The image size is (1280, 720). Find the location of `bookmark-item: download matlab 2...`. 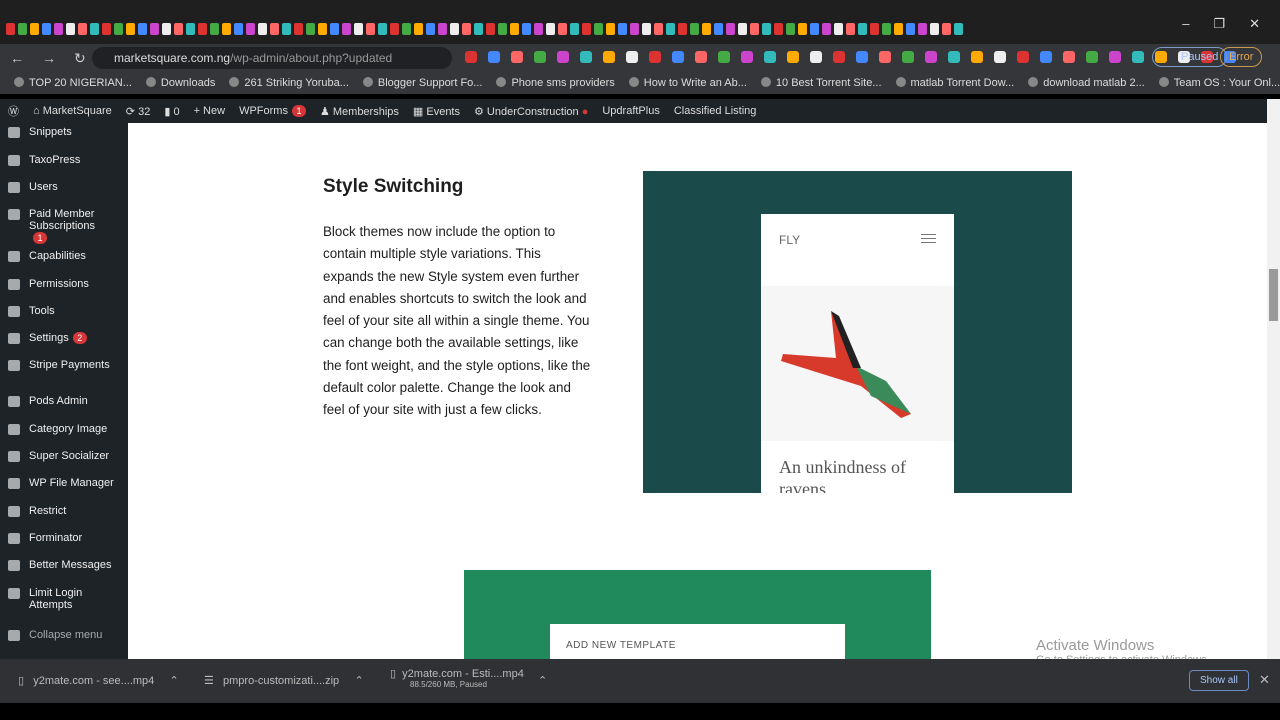

bookmark-item: download matlab 2... is located at coordinates (1086, 83).